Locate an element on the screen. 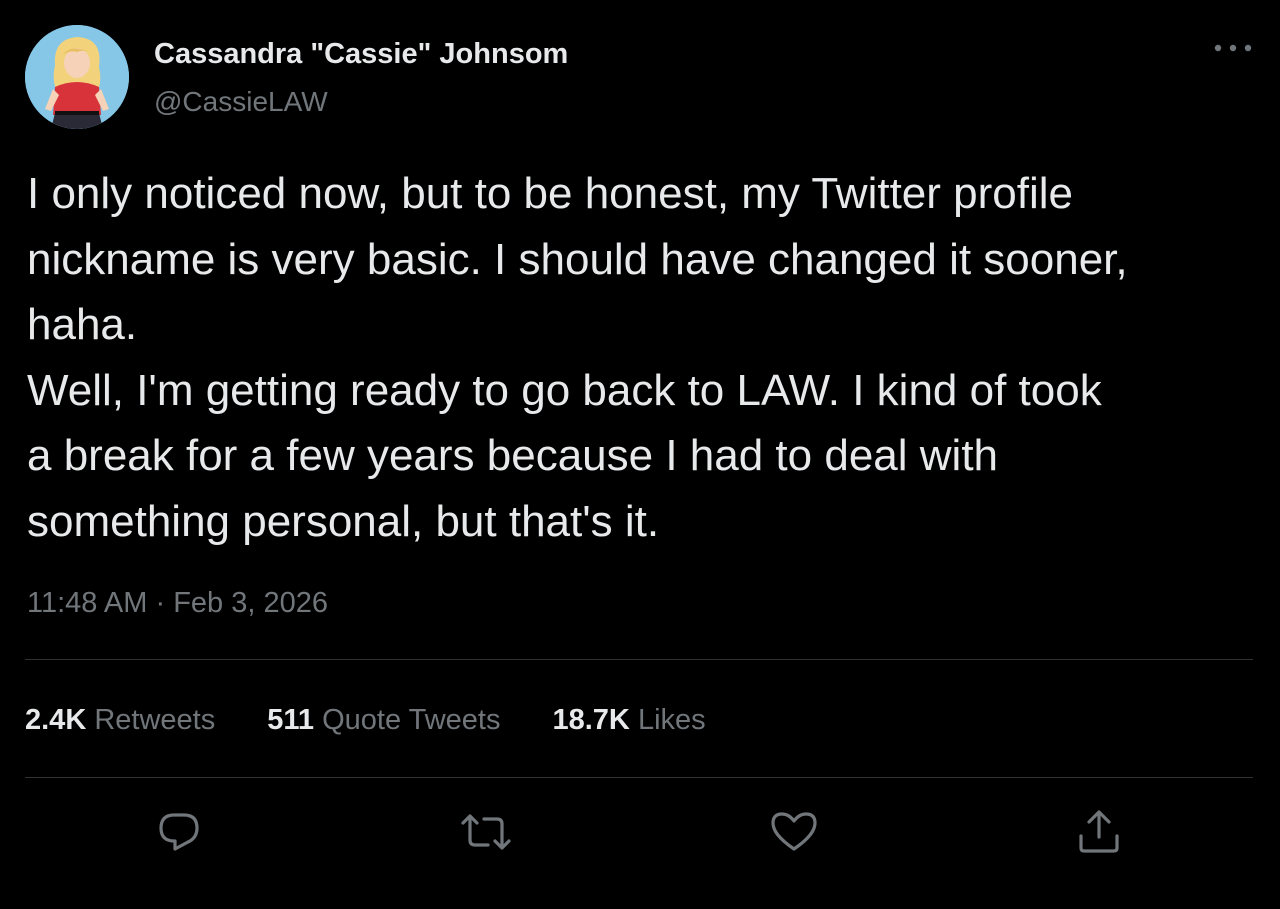  retweet-icon is located at coordinates (484, 832).